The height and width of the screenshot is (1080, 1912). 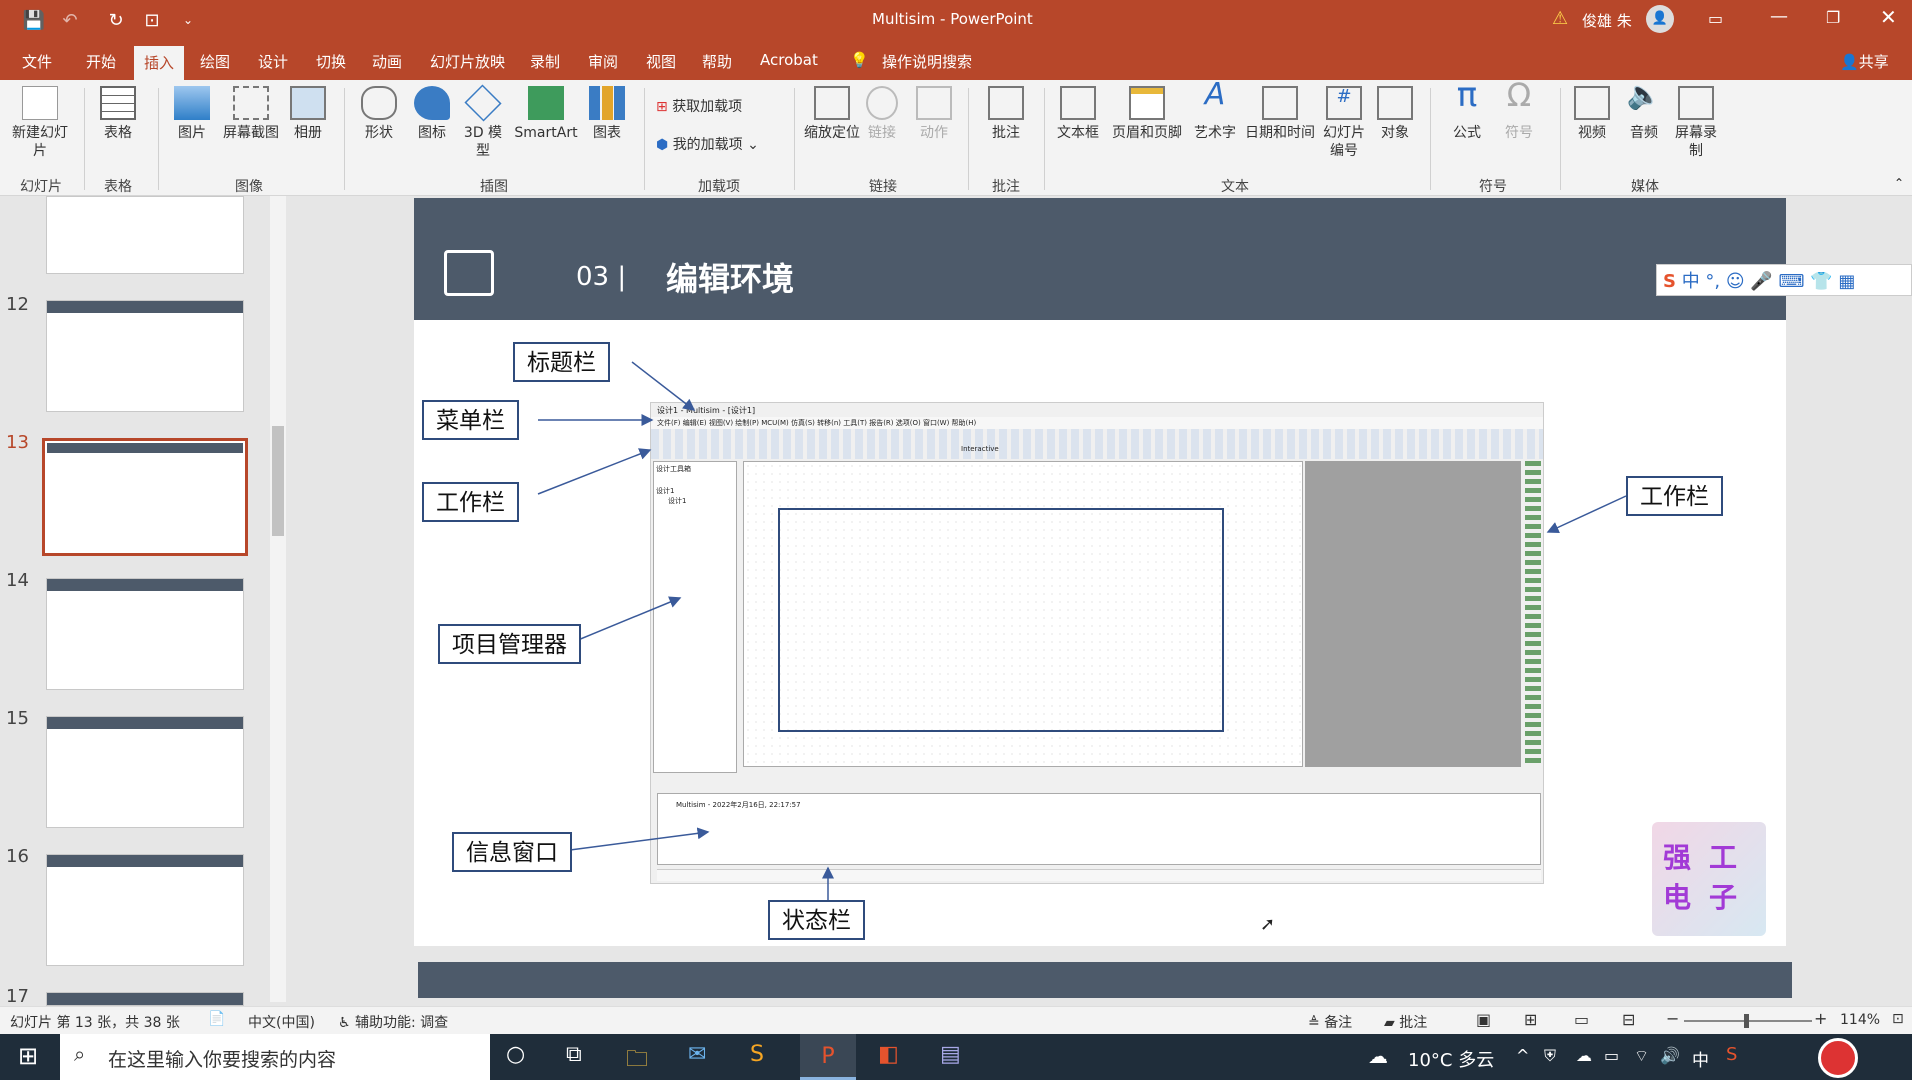 What do you see at coordinates (1483, 1019) in the screenshot?
I see `normal-view-icon: ▣` at bounding box center [1483, 1019].